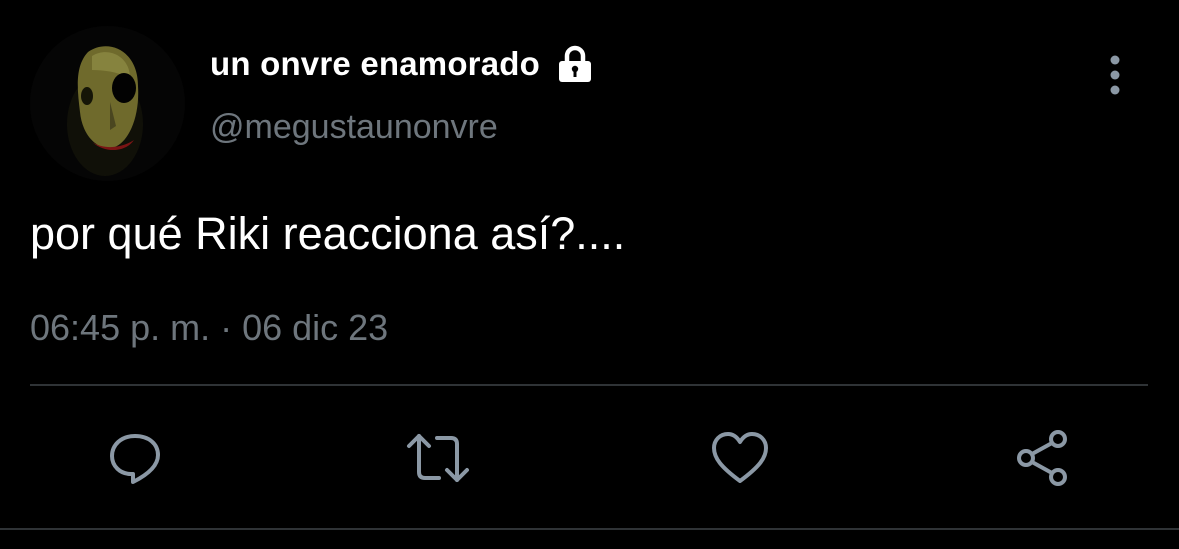  I want to click on more-options-button, so click(1115, 75).